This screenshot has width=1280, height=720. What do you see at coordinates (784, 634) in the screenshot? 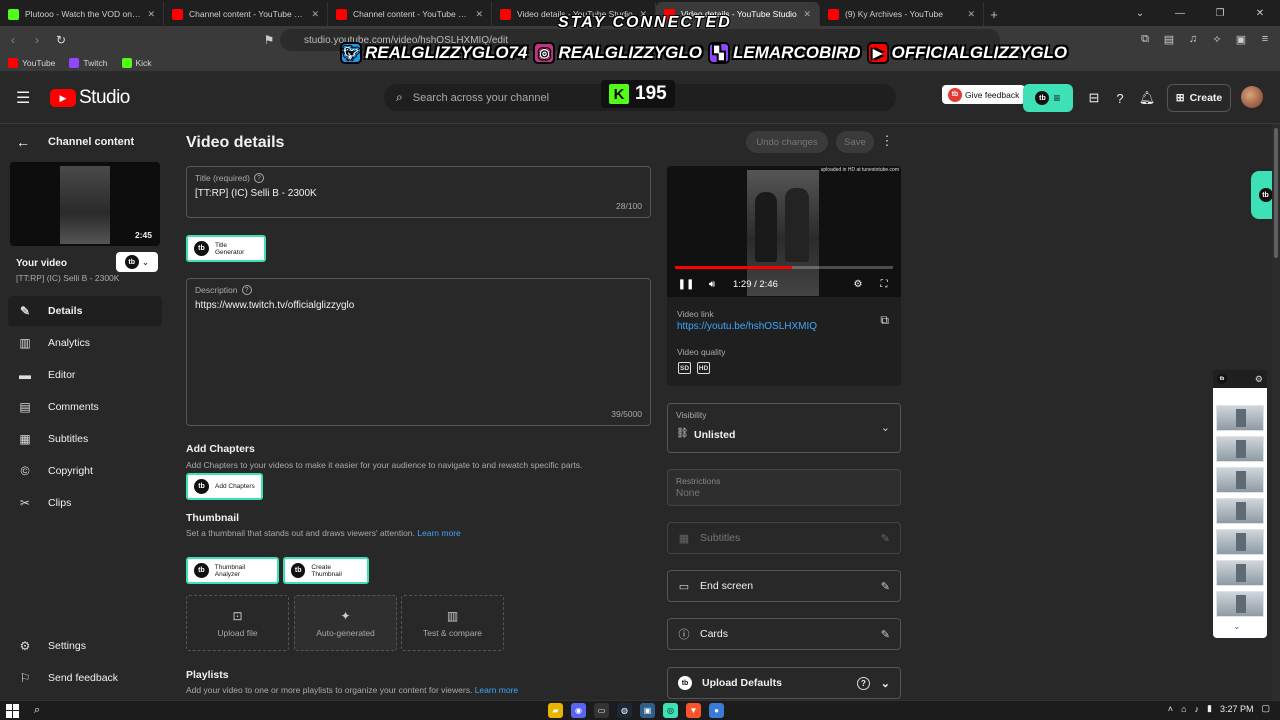
I see `cards-button: ⓘ Cards ✎` at bounding box center [784, 634].